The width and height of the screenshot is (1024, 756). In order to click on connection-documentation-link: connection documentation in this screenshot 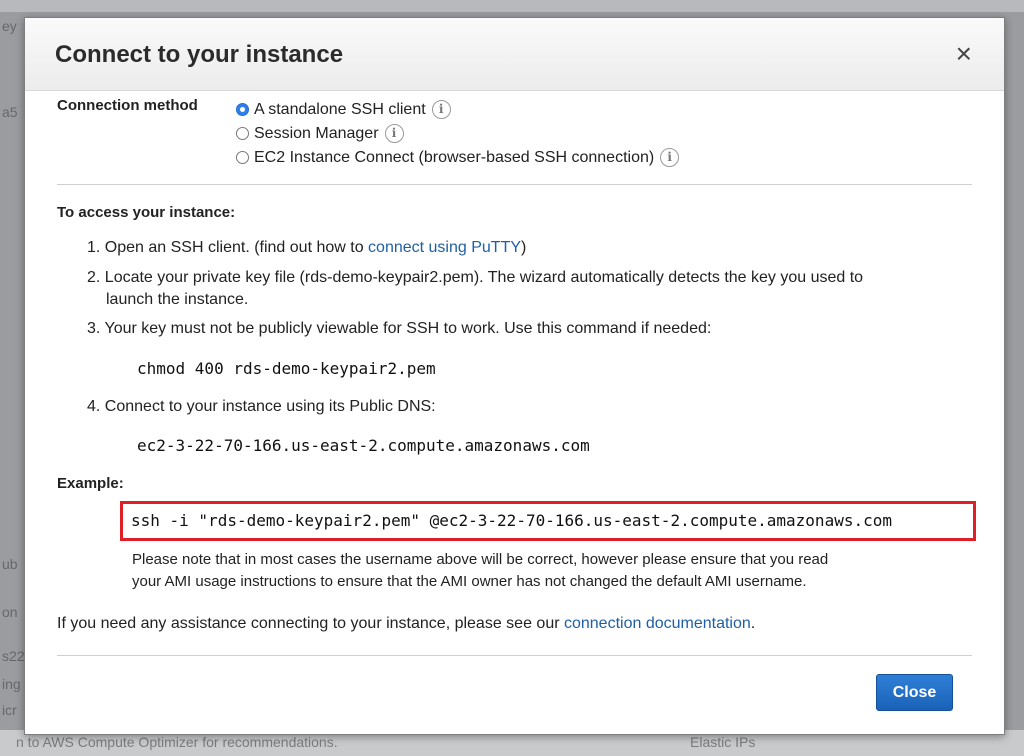, I will do `click(657, 623)`.